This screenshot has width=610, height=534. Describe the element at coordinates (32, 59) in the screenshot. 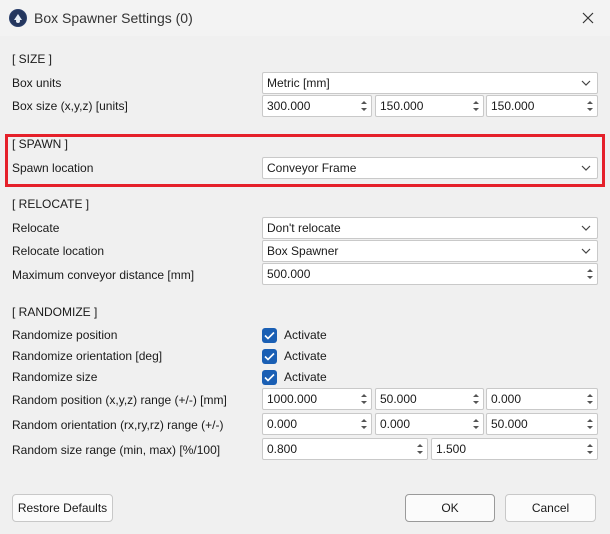

I see `size-section-title: [ SIZE ]` at that location.